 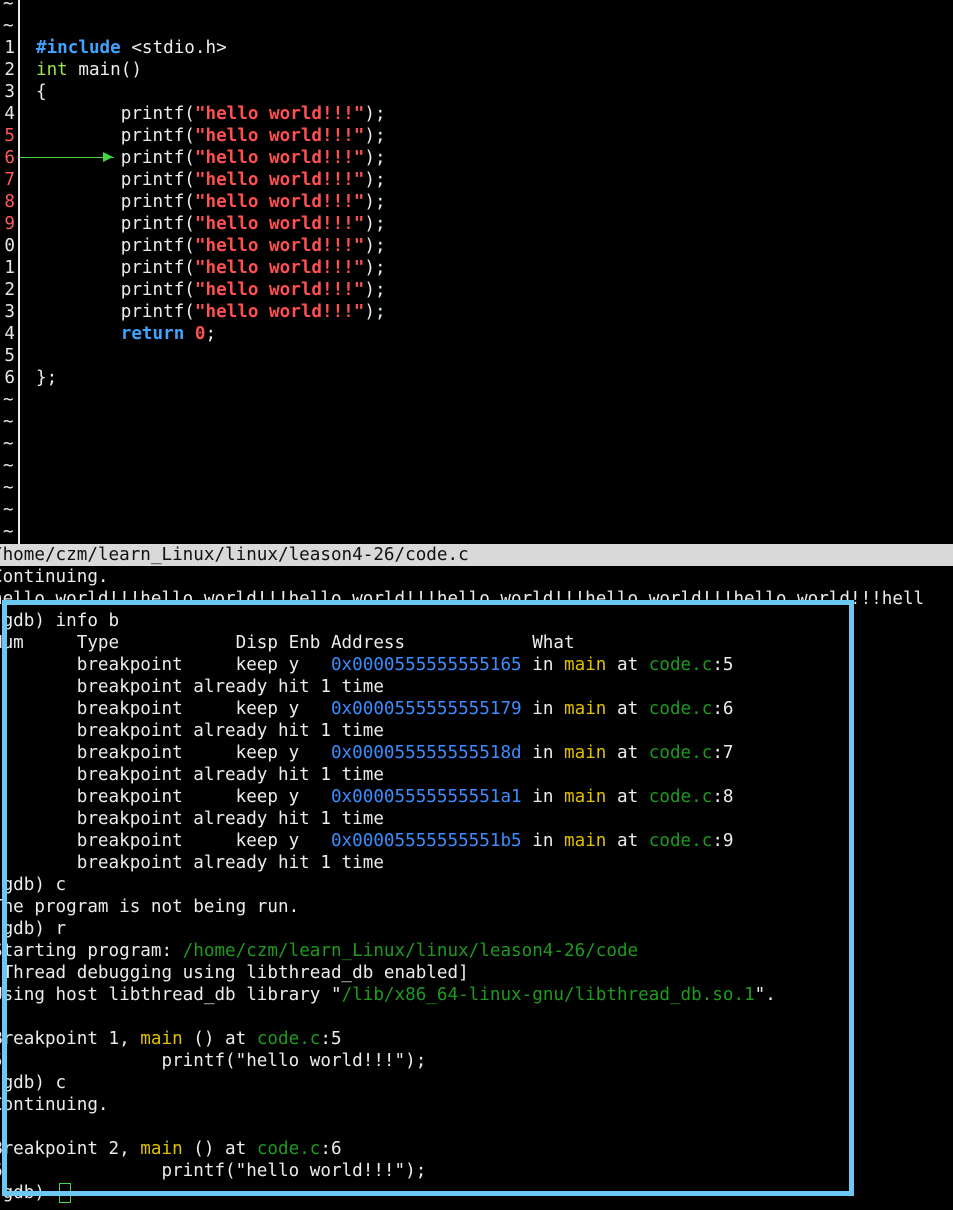 I want to click on code-line: };, so click(x=46, y=378).